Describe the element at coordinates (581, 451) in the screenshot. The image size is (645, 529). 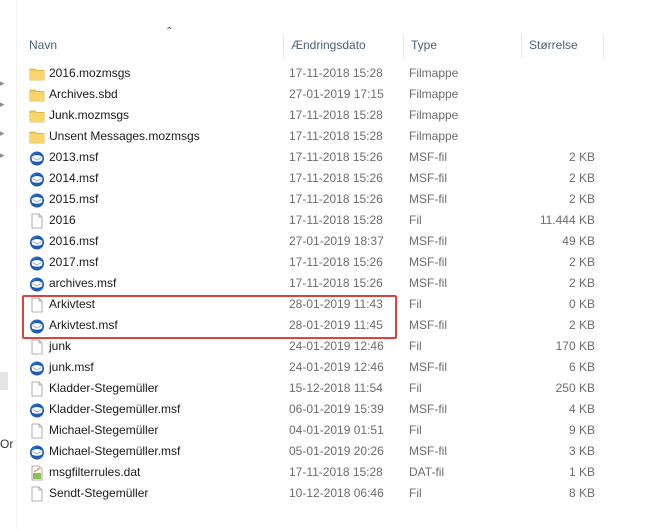
I see `file-size: 3 KB` at that location.